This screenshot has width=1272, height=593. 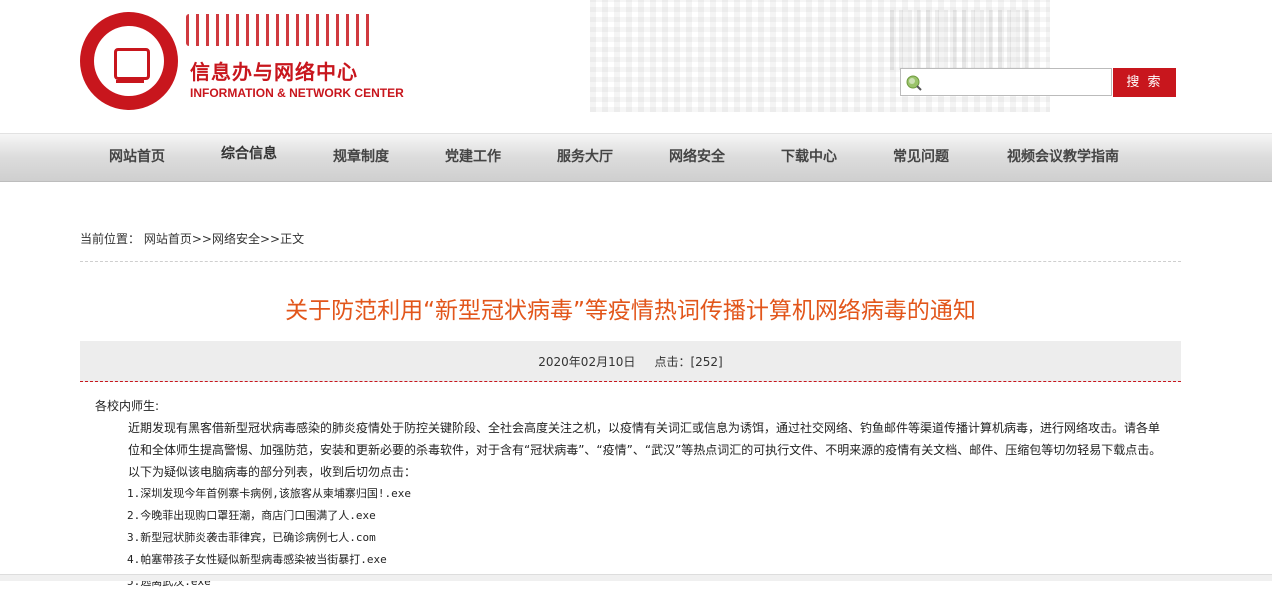 I want to click on breadcrumb-section-link: 网络安全, so click(x=236, y=239).